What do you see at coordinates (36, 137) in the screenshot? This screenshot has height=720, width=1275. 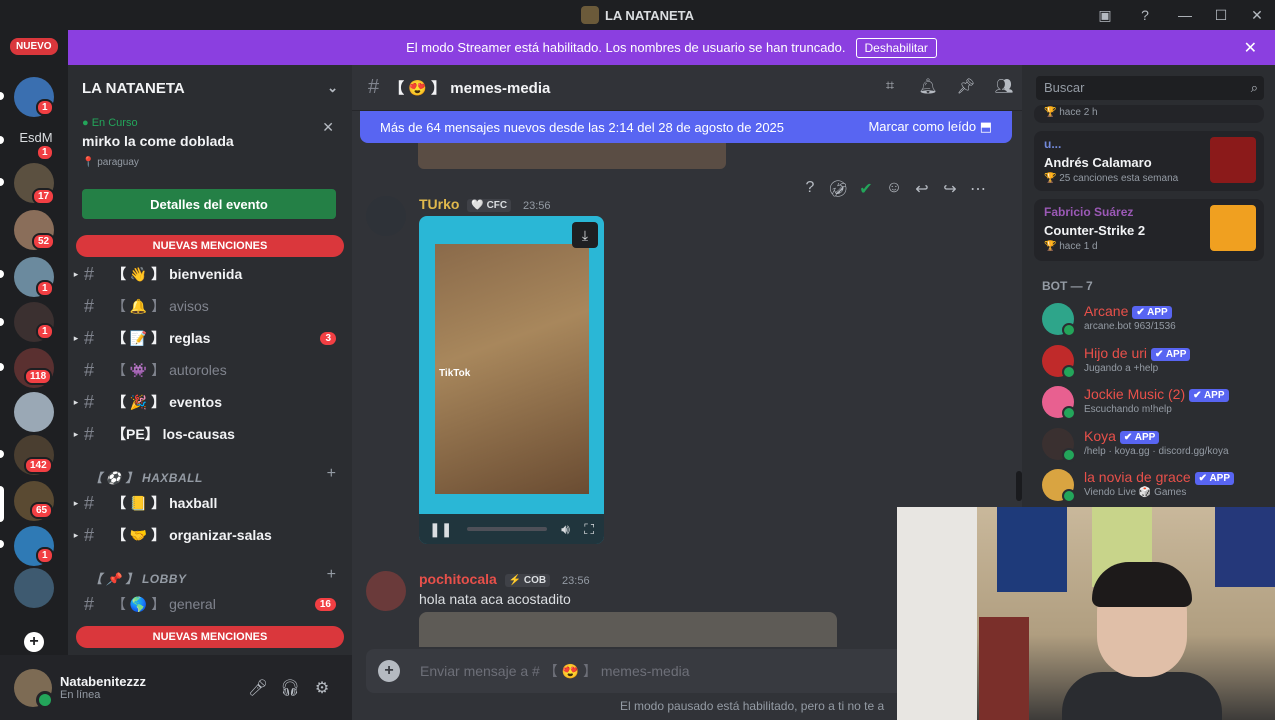 I see `server-text-icon: EsdM` at bounding box center [36, 137].